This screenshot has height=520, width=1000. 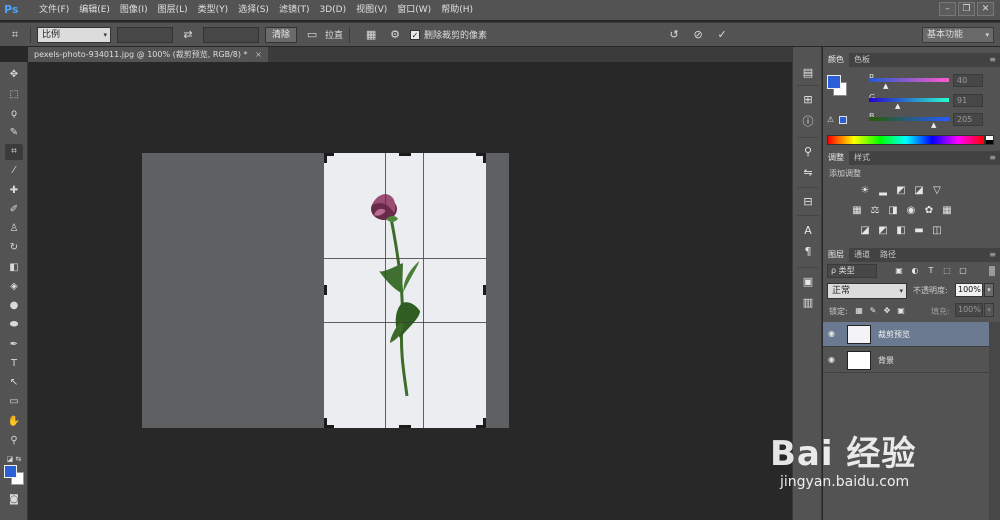 What do you see at coordinates (901, 231) in the screenshot?
I see `threshold-icon: ◧` at bounding box center [901, 231].